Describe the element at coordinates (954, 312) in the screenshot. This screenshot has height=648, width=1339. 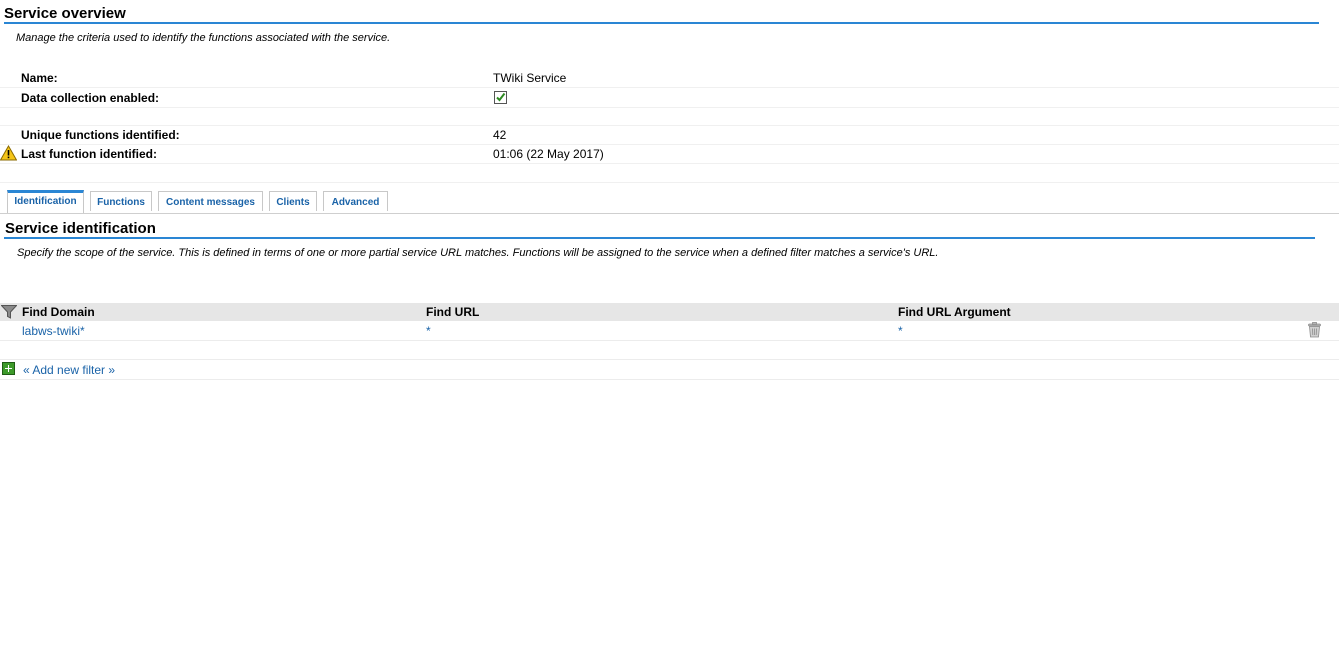
I see `column-header-find-url-argument: Find URL Argument` at that location.